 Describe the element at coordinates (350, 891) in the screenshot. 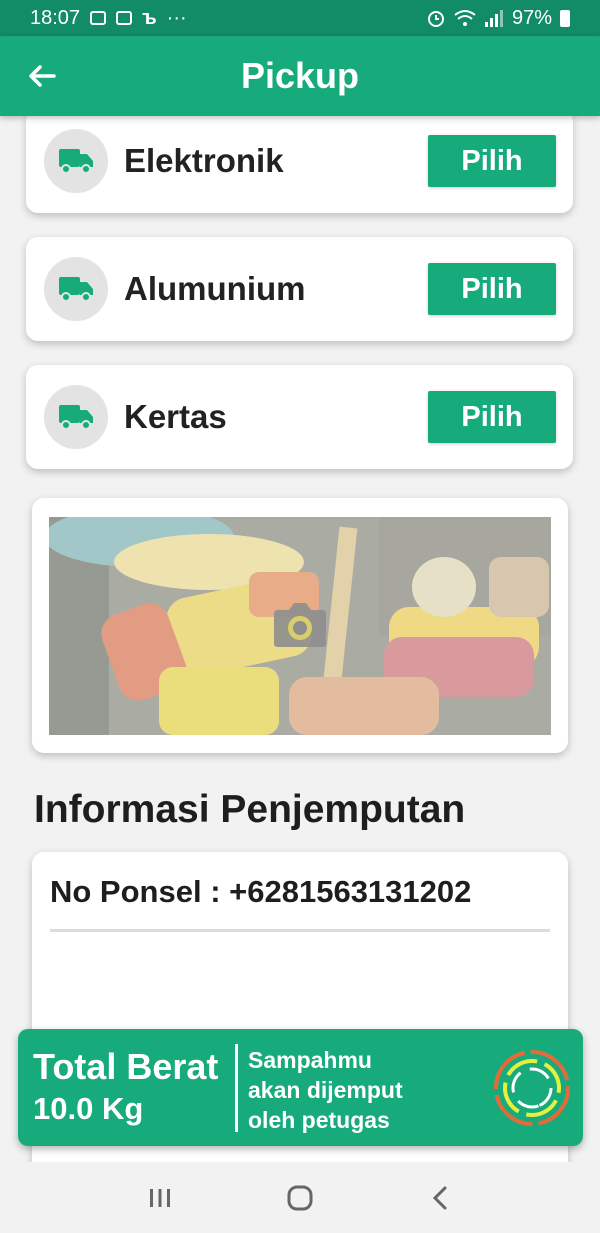

I see `phone-value: +6281563131202` at that location.